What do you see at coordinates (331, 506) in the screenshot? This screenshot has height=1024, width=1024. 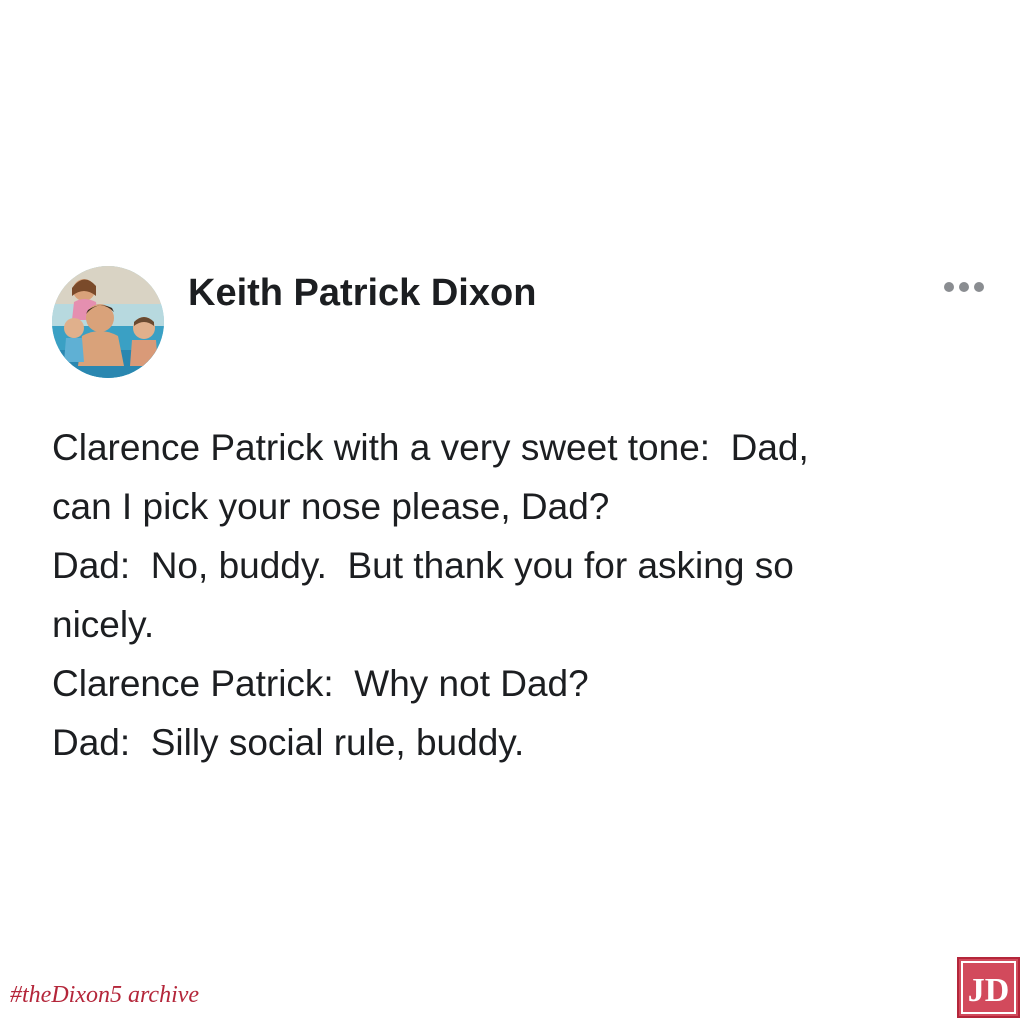 I see `post-text-line: can I pick your nose please, Dad?` at bounding box center [331, 506].